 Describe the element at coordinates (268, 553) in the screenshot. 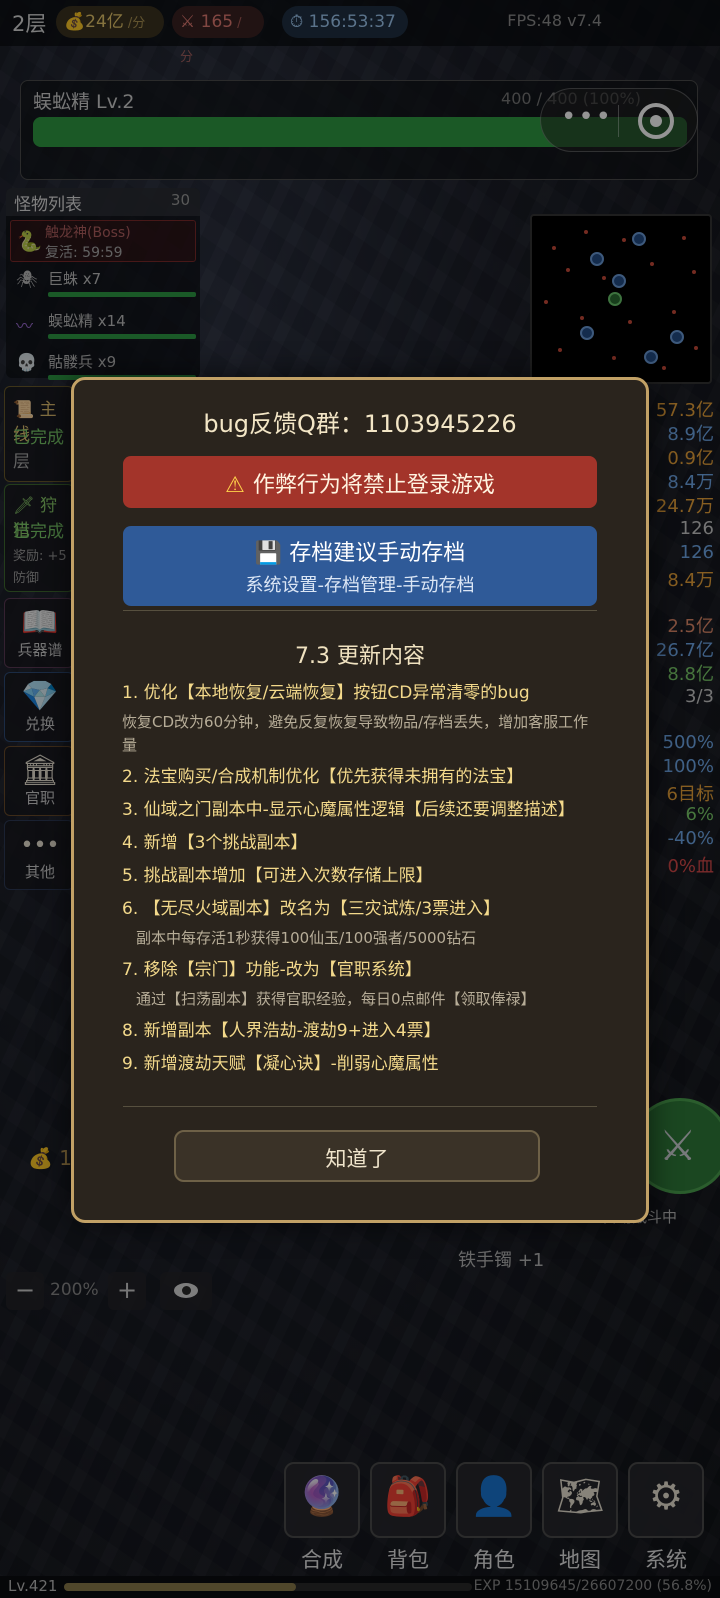

I see `floppy-disk-icon: 💾` at that location.